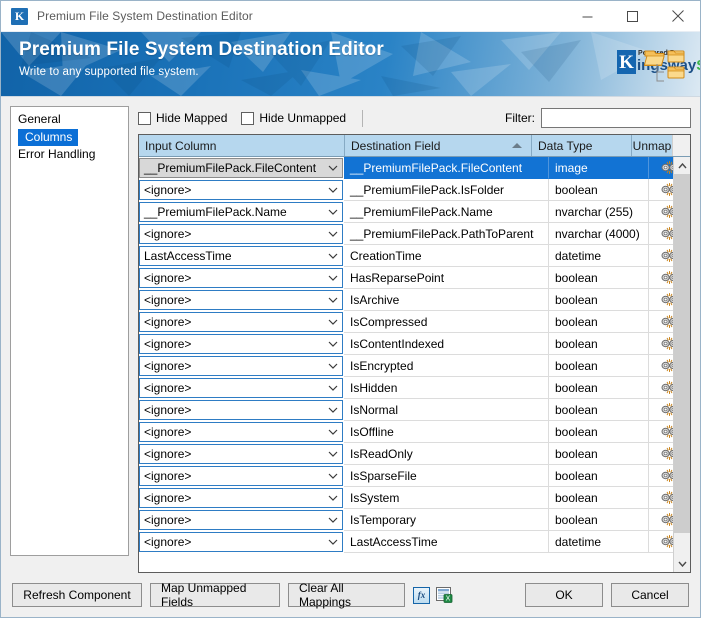 This screenshot has width=701, height=618. I want to click on input-column-dropdown: __PremiumFilePack.Name, so click(241, 212).